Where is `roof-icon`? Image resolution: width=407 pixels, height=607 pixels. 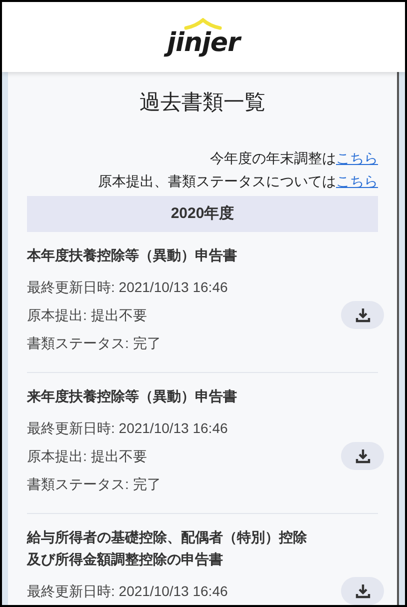
roof-icon is located at coordinates (203, 24).